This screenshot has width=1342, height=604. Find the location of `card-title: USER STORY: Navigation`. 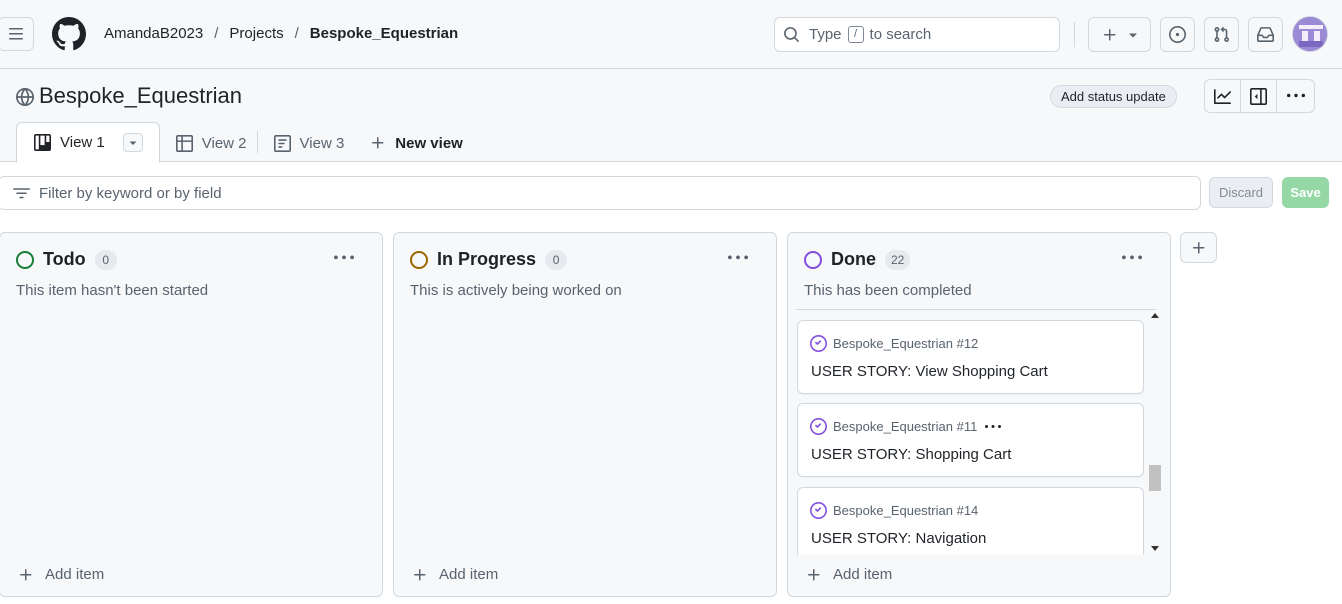

card-title: USER STORY: Navigation is located at coordinates (898, 538).